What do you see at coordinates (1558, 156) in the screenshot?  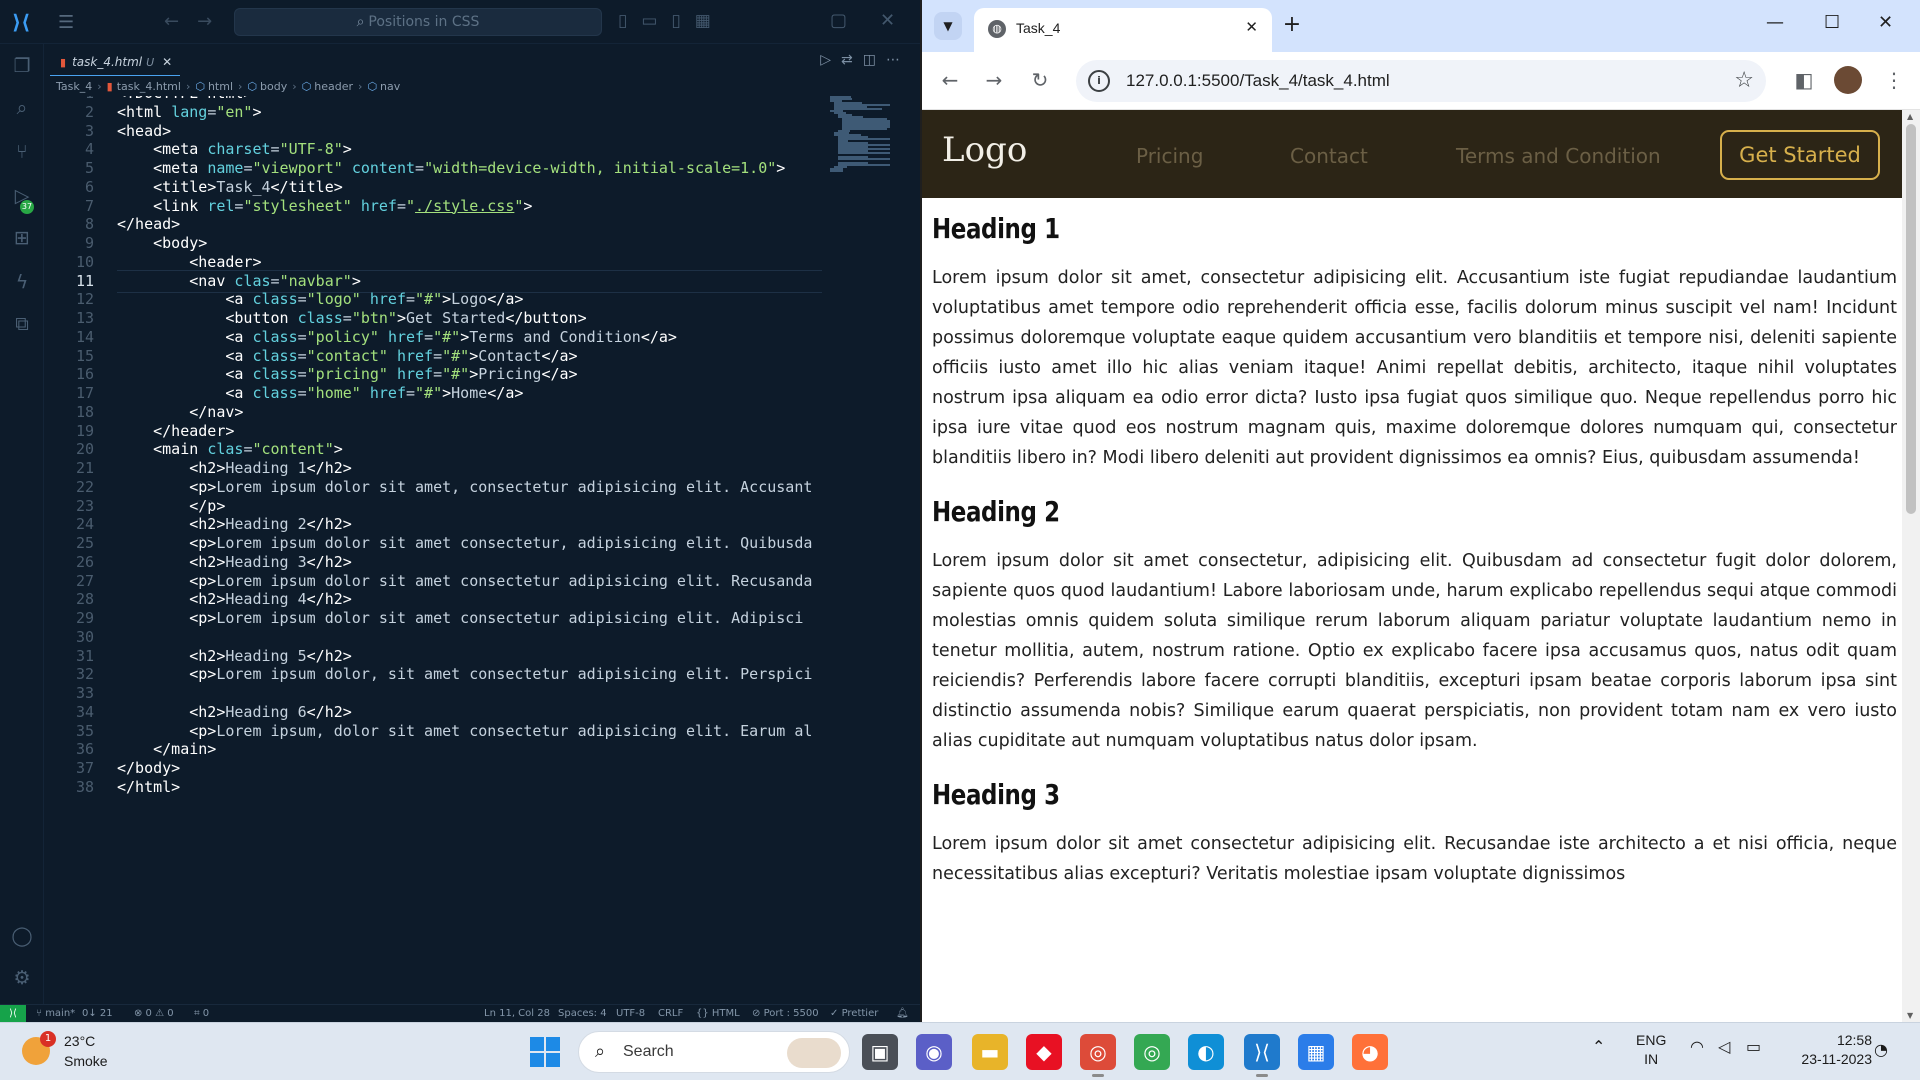 I see `nav-link-terms: Terms and Condition` at bounding box center [1558, 156].